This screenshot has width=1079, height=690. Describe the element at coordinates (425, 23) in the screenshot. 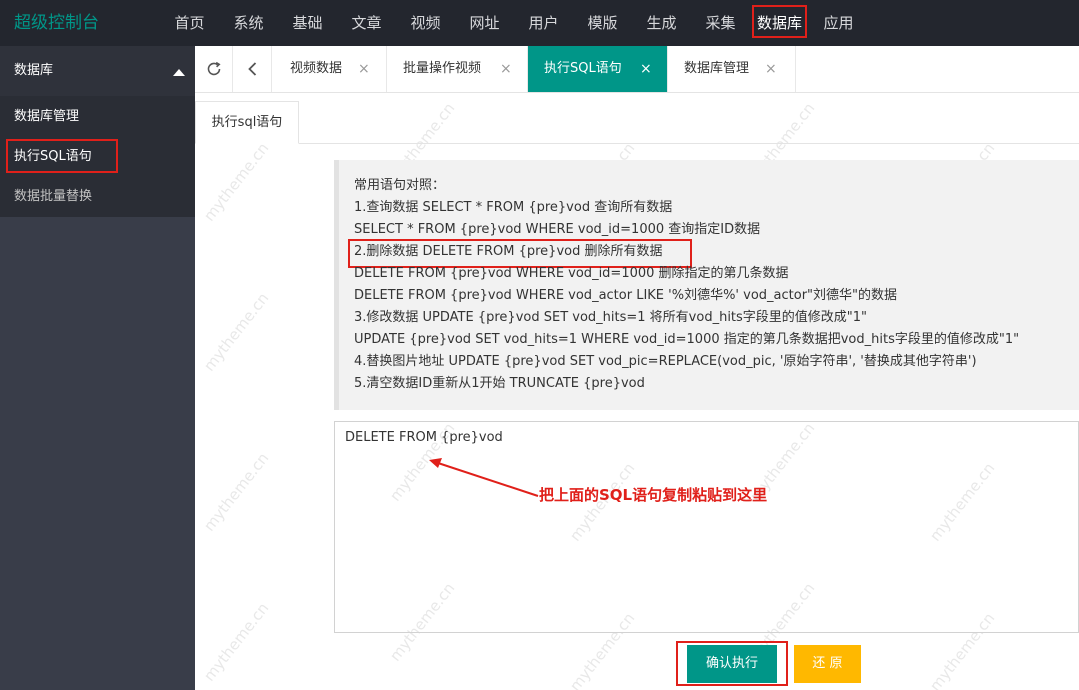

I see `nav-video: 视频` at that location.